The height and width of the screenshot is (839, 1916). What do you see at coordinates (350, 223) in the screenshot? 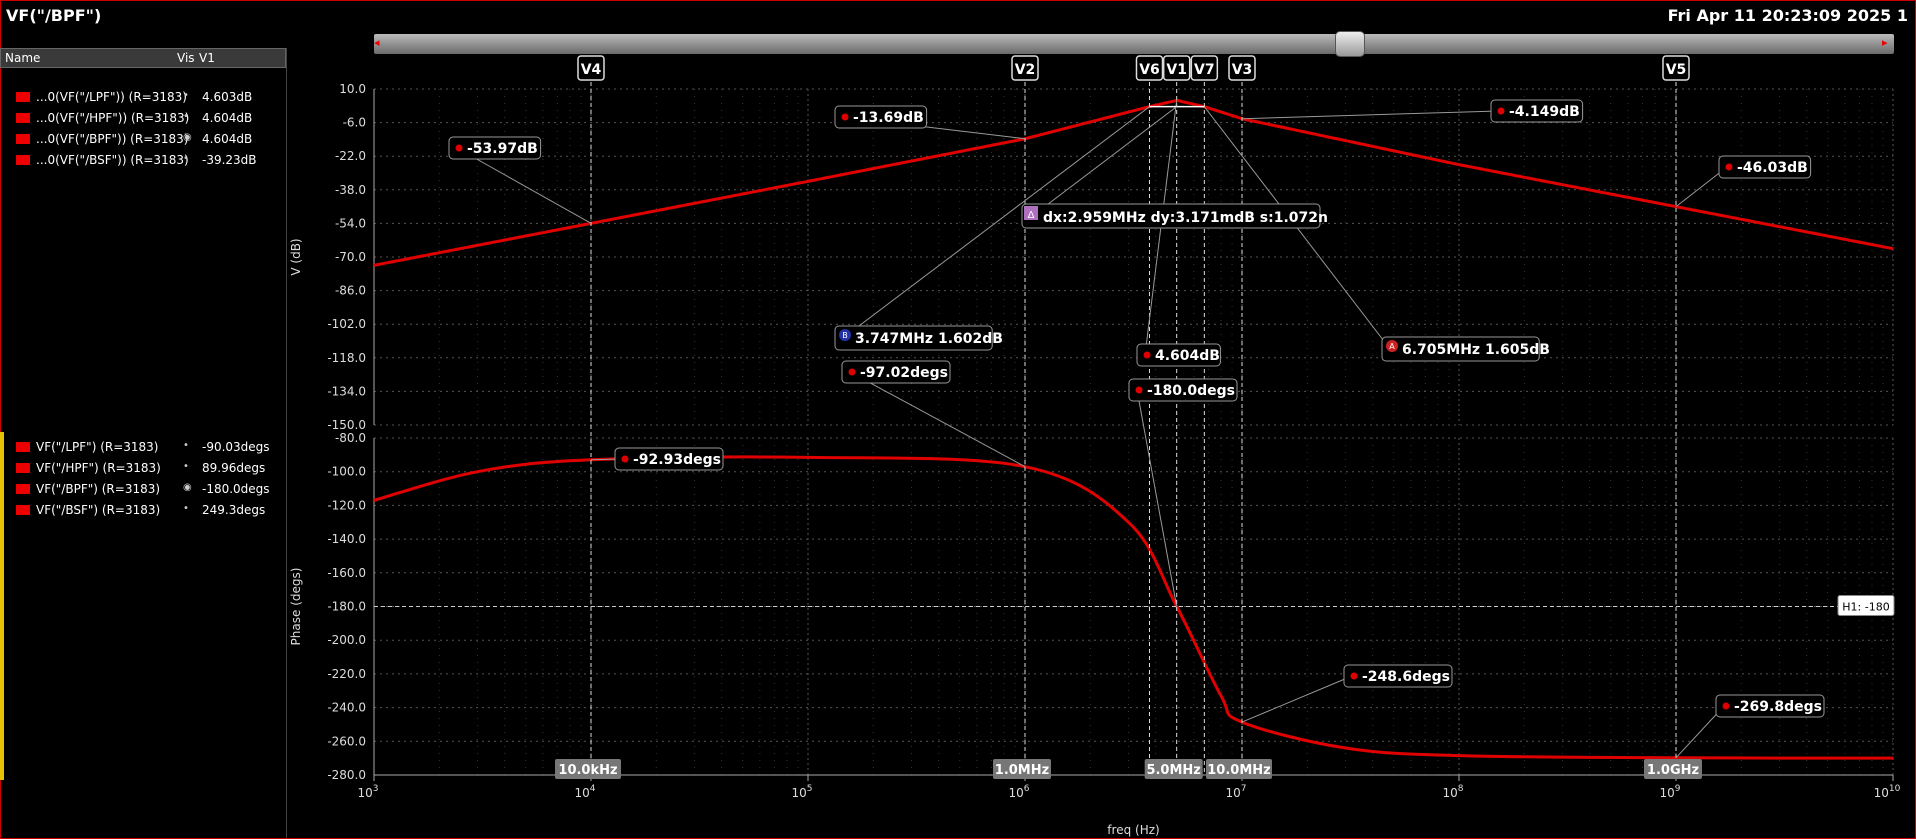
I see `y-tick-label: -54.0` at bounding box center [350, 223].